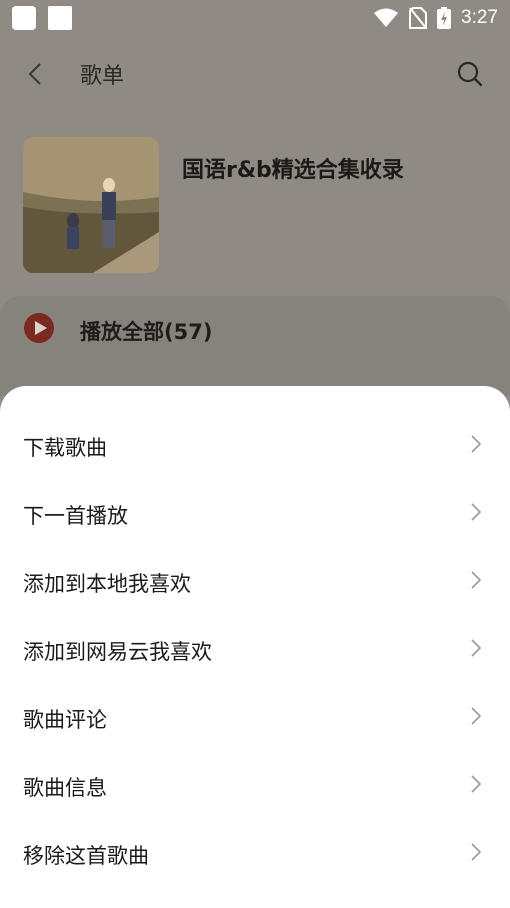 Image resolution: width=510 pixels, height=908 pixels. Describe the element at coordinates (86, 856) in the screenshot. I see `menu-item-label: 移除这首歌曲` at that location.